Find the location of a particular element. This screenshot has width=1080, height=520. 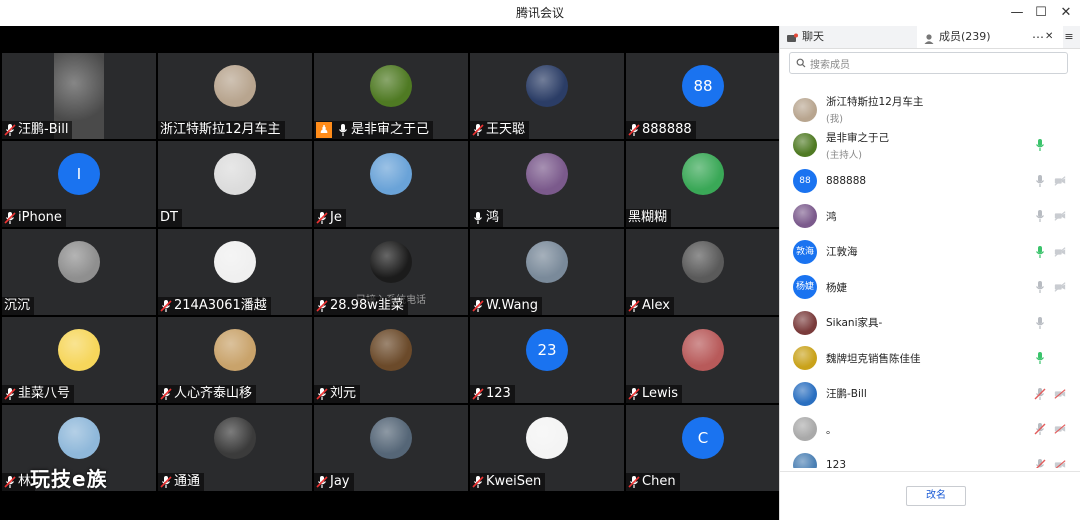

member-name: 汪鹏-Bill is located at coordinates (846, 394).